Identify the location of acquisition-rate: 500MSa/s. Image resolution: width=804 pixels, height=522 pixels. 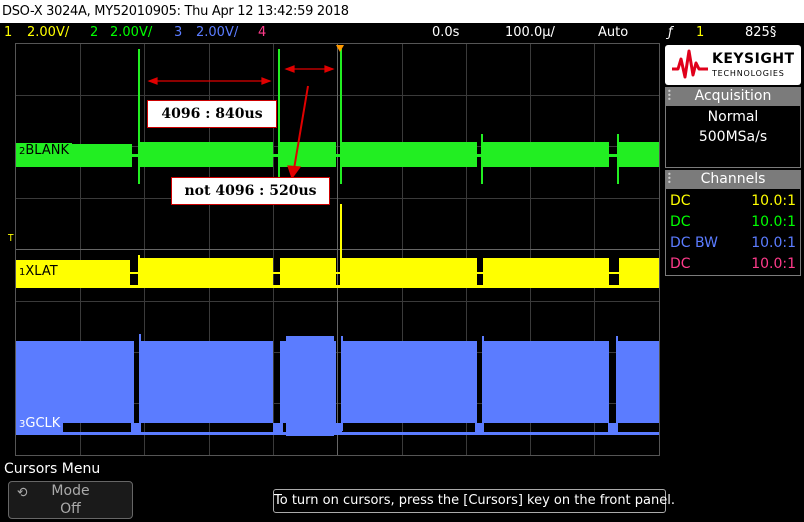
(733, 137).